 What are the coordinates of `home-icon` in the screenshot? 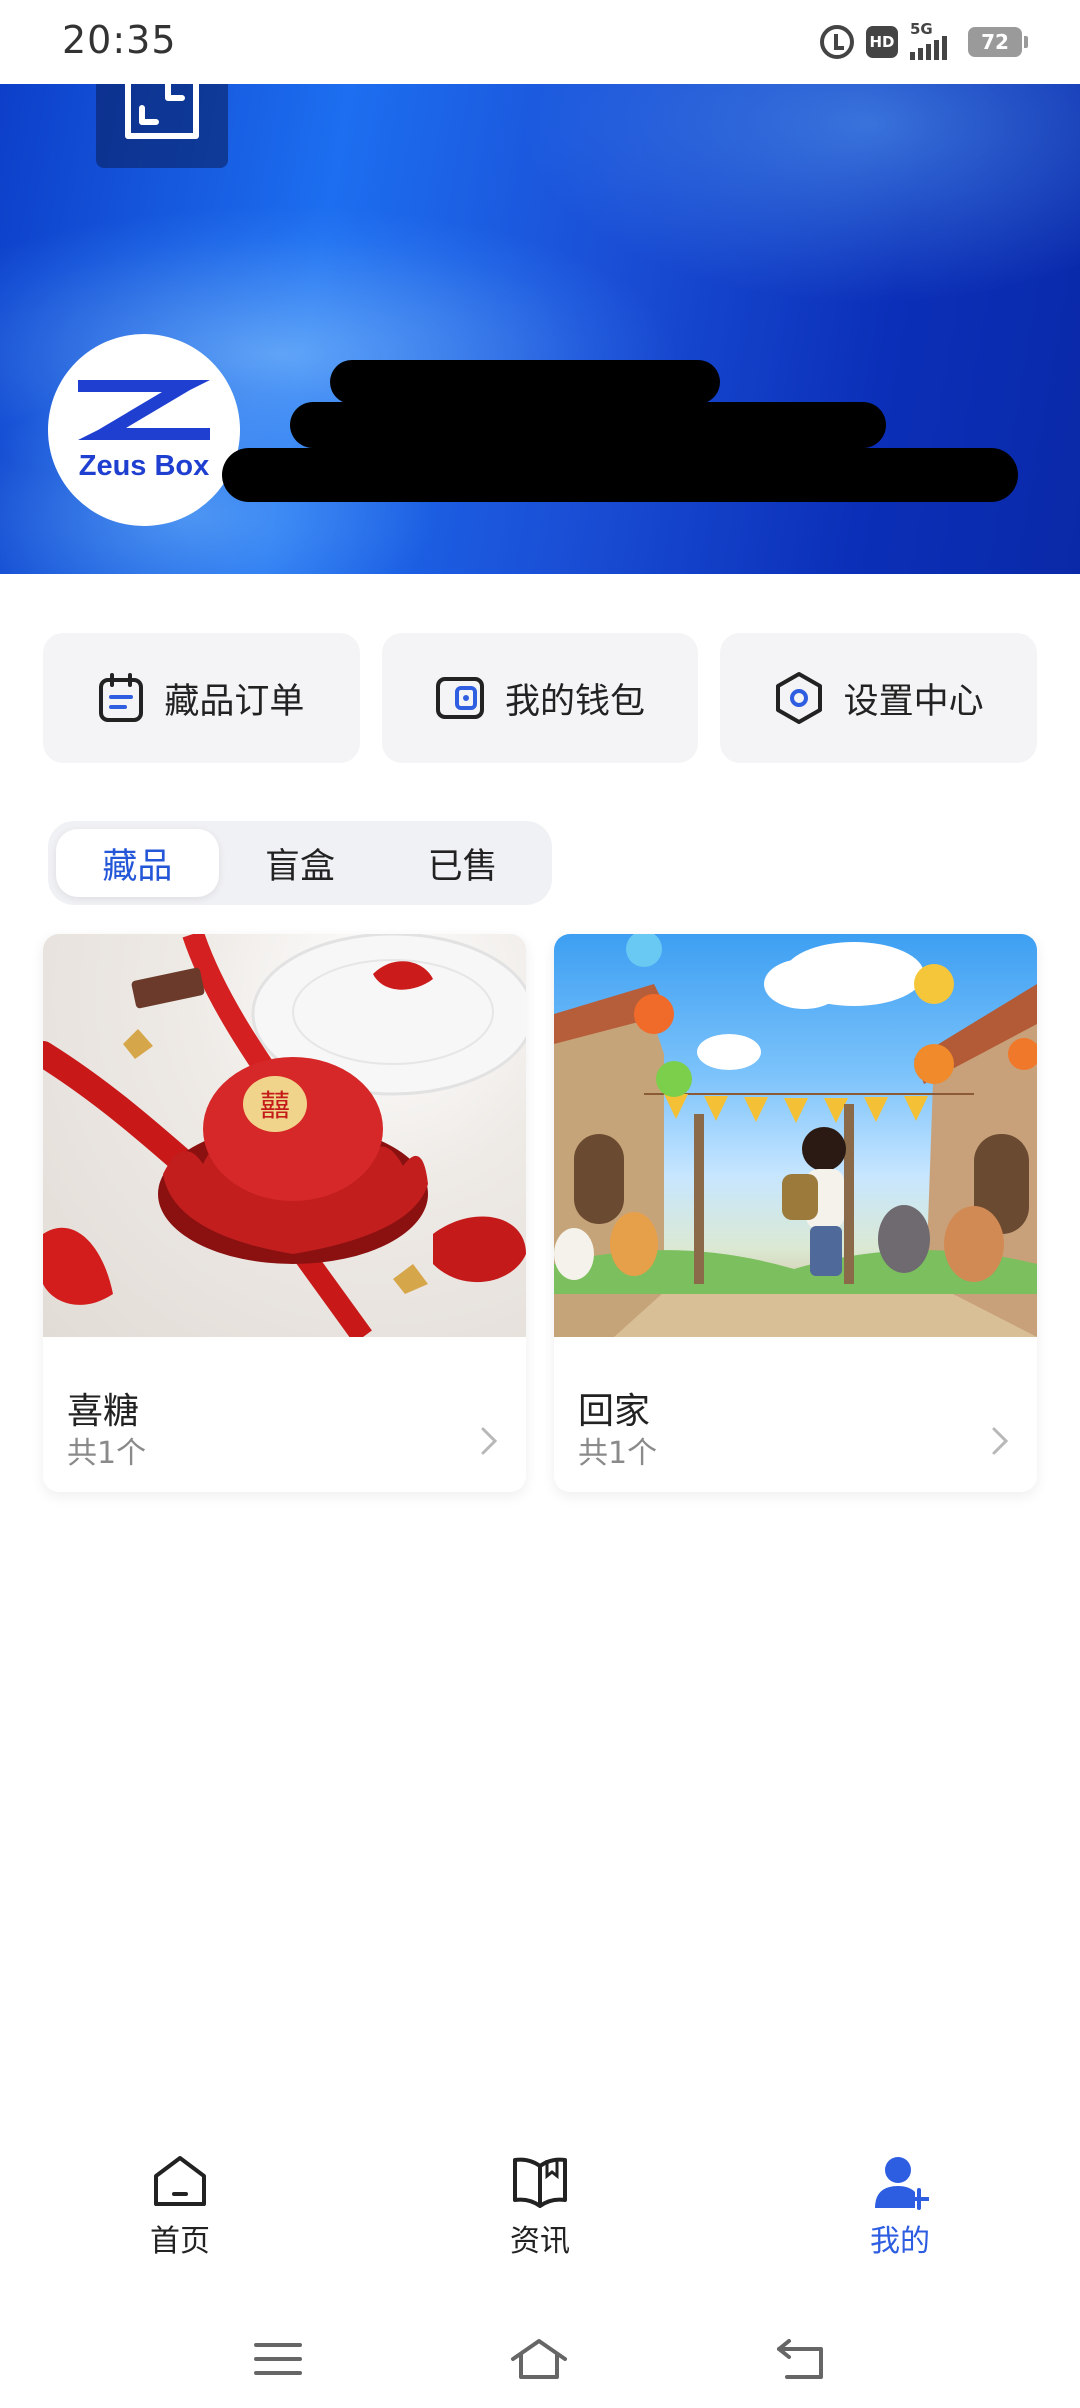 It's located at (180, 2181).